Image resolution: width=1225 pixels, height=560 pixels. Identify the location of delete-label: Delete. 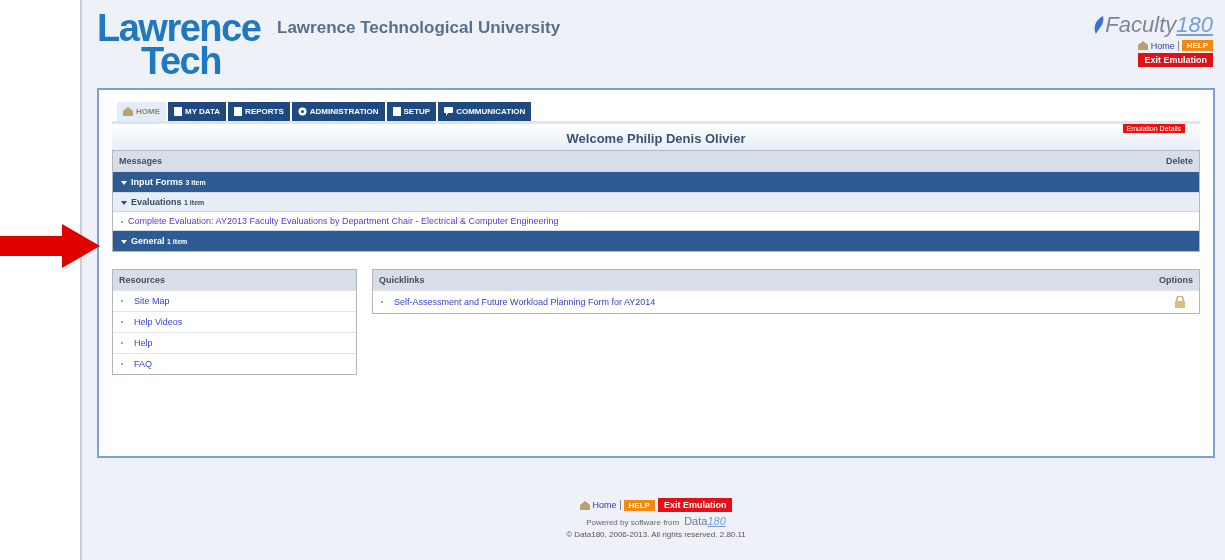
(1179, 161).